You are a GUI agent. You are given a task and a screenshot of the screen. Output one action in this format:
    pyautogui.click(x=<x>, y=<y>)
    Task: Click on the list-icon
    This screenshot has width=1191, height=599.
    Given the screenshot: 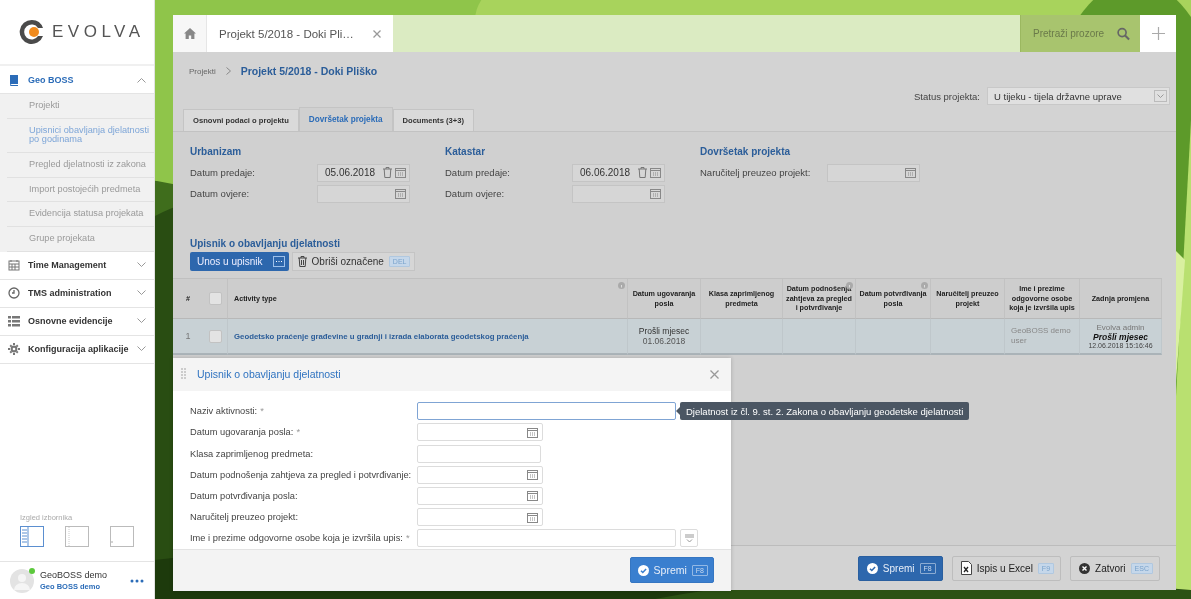 What is the action you would take?
    pyautogui.click(x=689, y=538)
    